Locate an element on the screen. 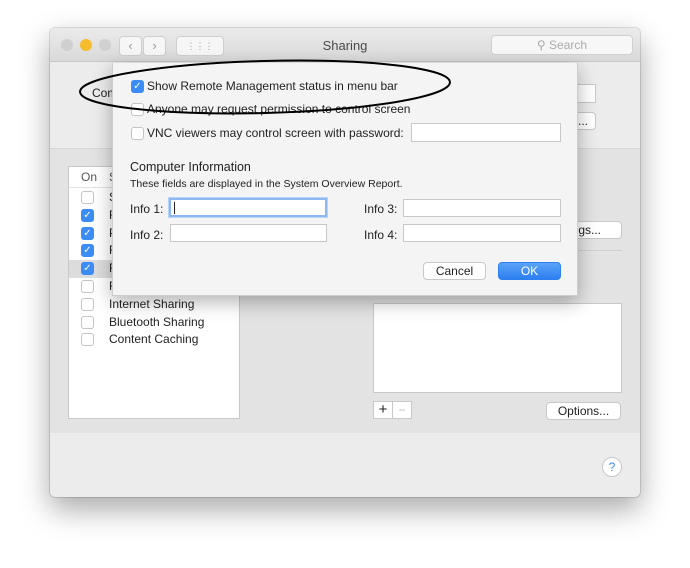 The height and width of the screenshot is (568, 690). annotation-ellipse is located at coordinates (265, 87).